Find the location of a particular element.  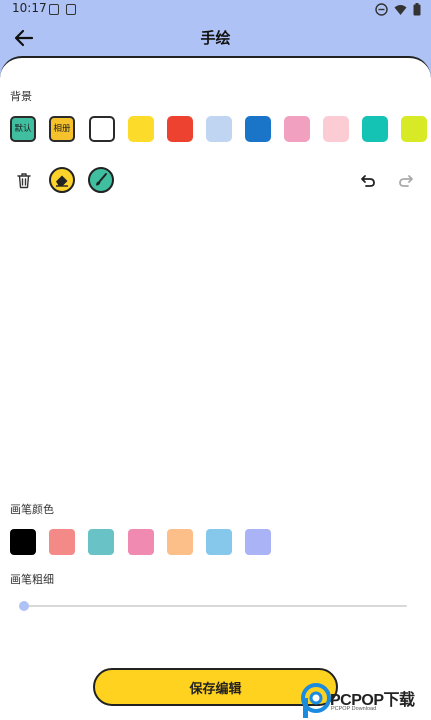

pen-color-teal is located at coordinates (101, 542).